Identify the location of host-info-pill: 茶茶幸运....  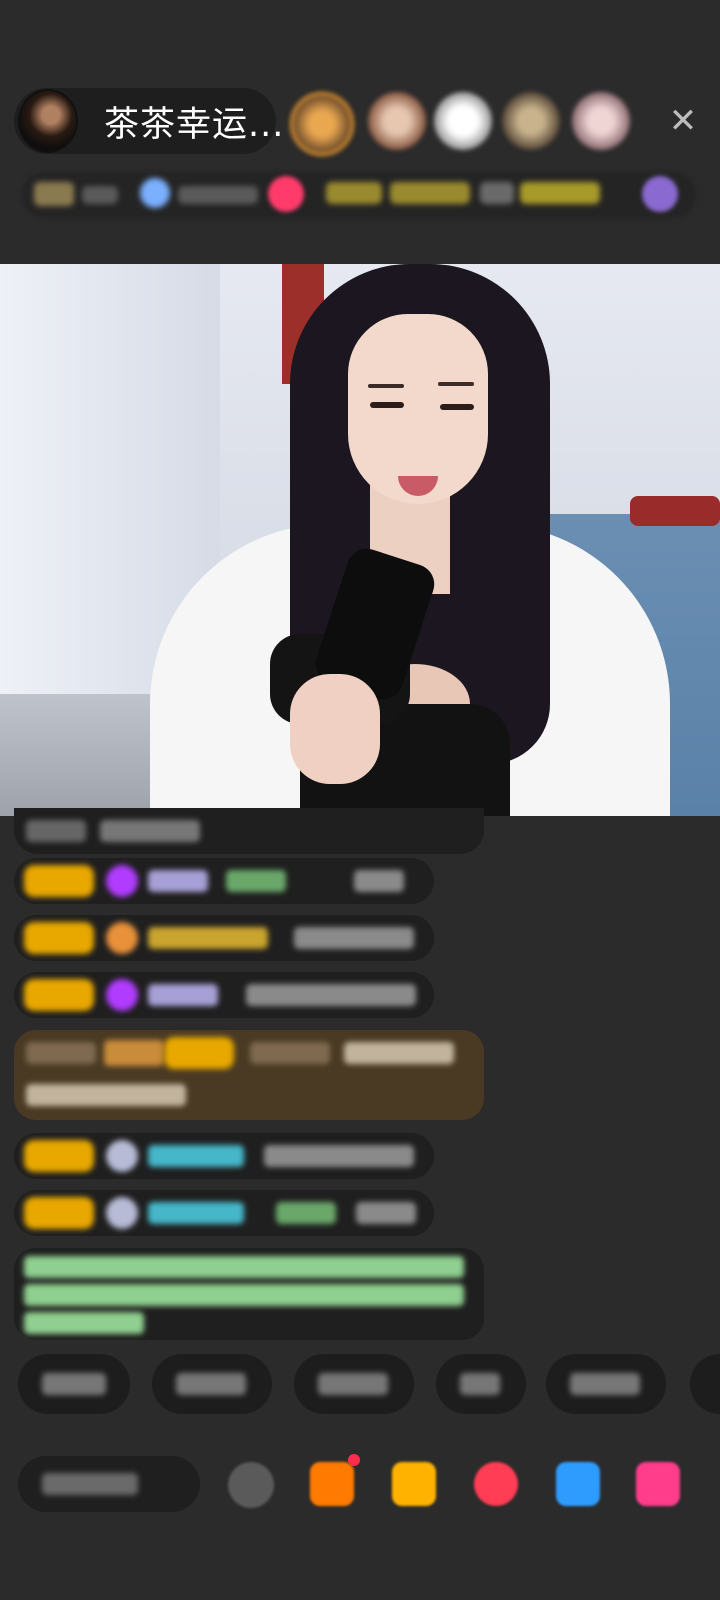
(148, 121).